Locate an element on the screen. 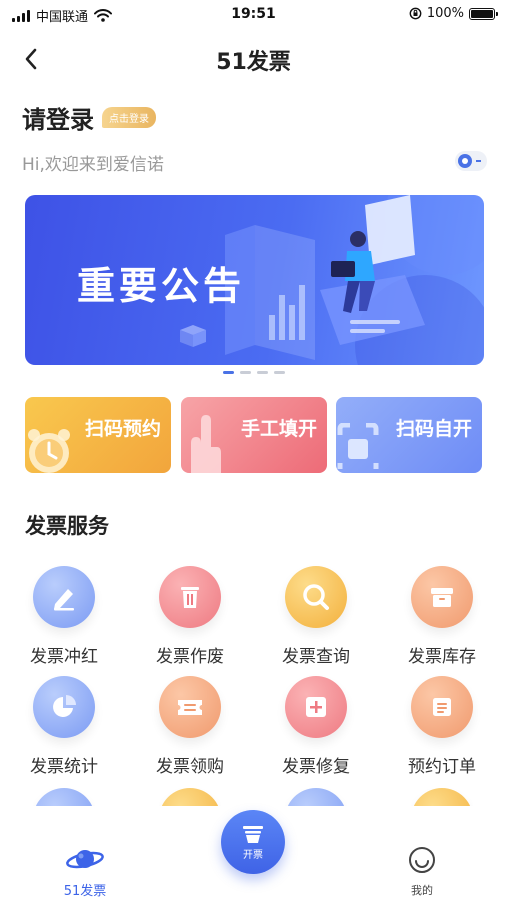  storage-box-icon is located at coordinates (442, 597).